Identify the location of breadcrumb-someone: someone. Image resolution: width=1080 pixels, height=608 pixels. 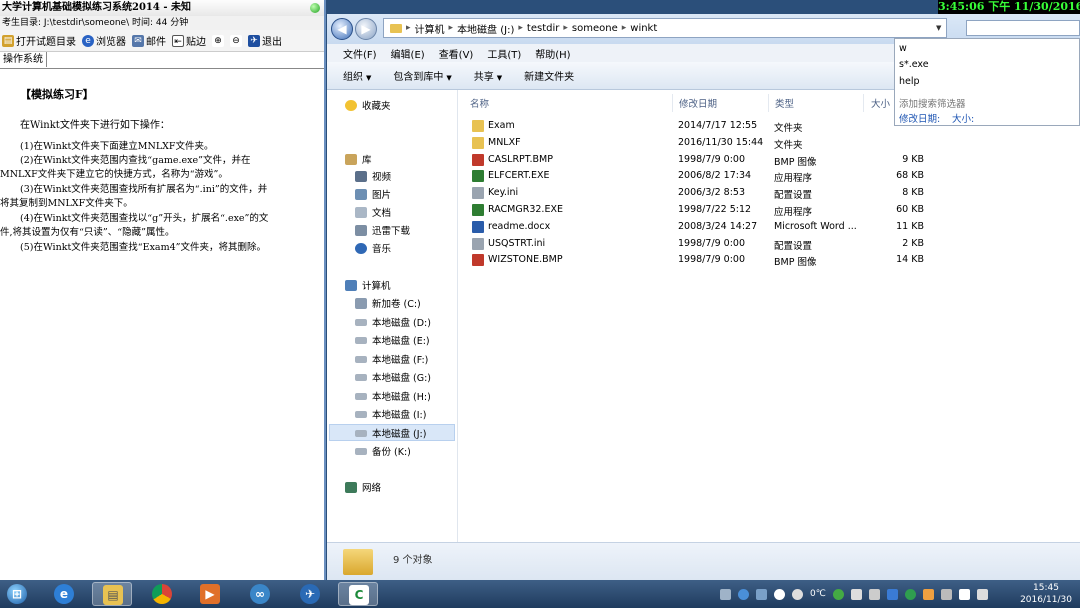
(595, 28).